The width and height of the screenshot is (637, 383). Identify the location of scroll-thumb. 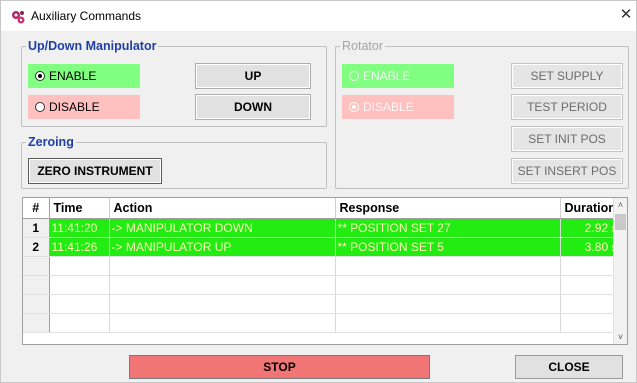
(620, 222).